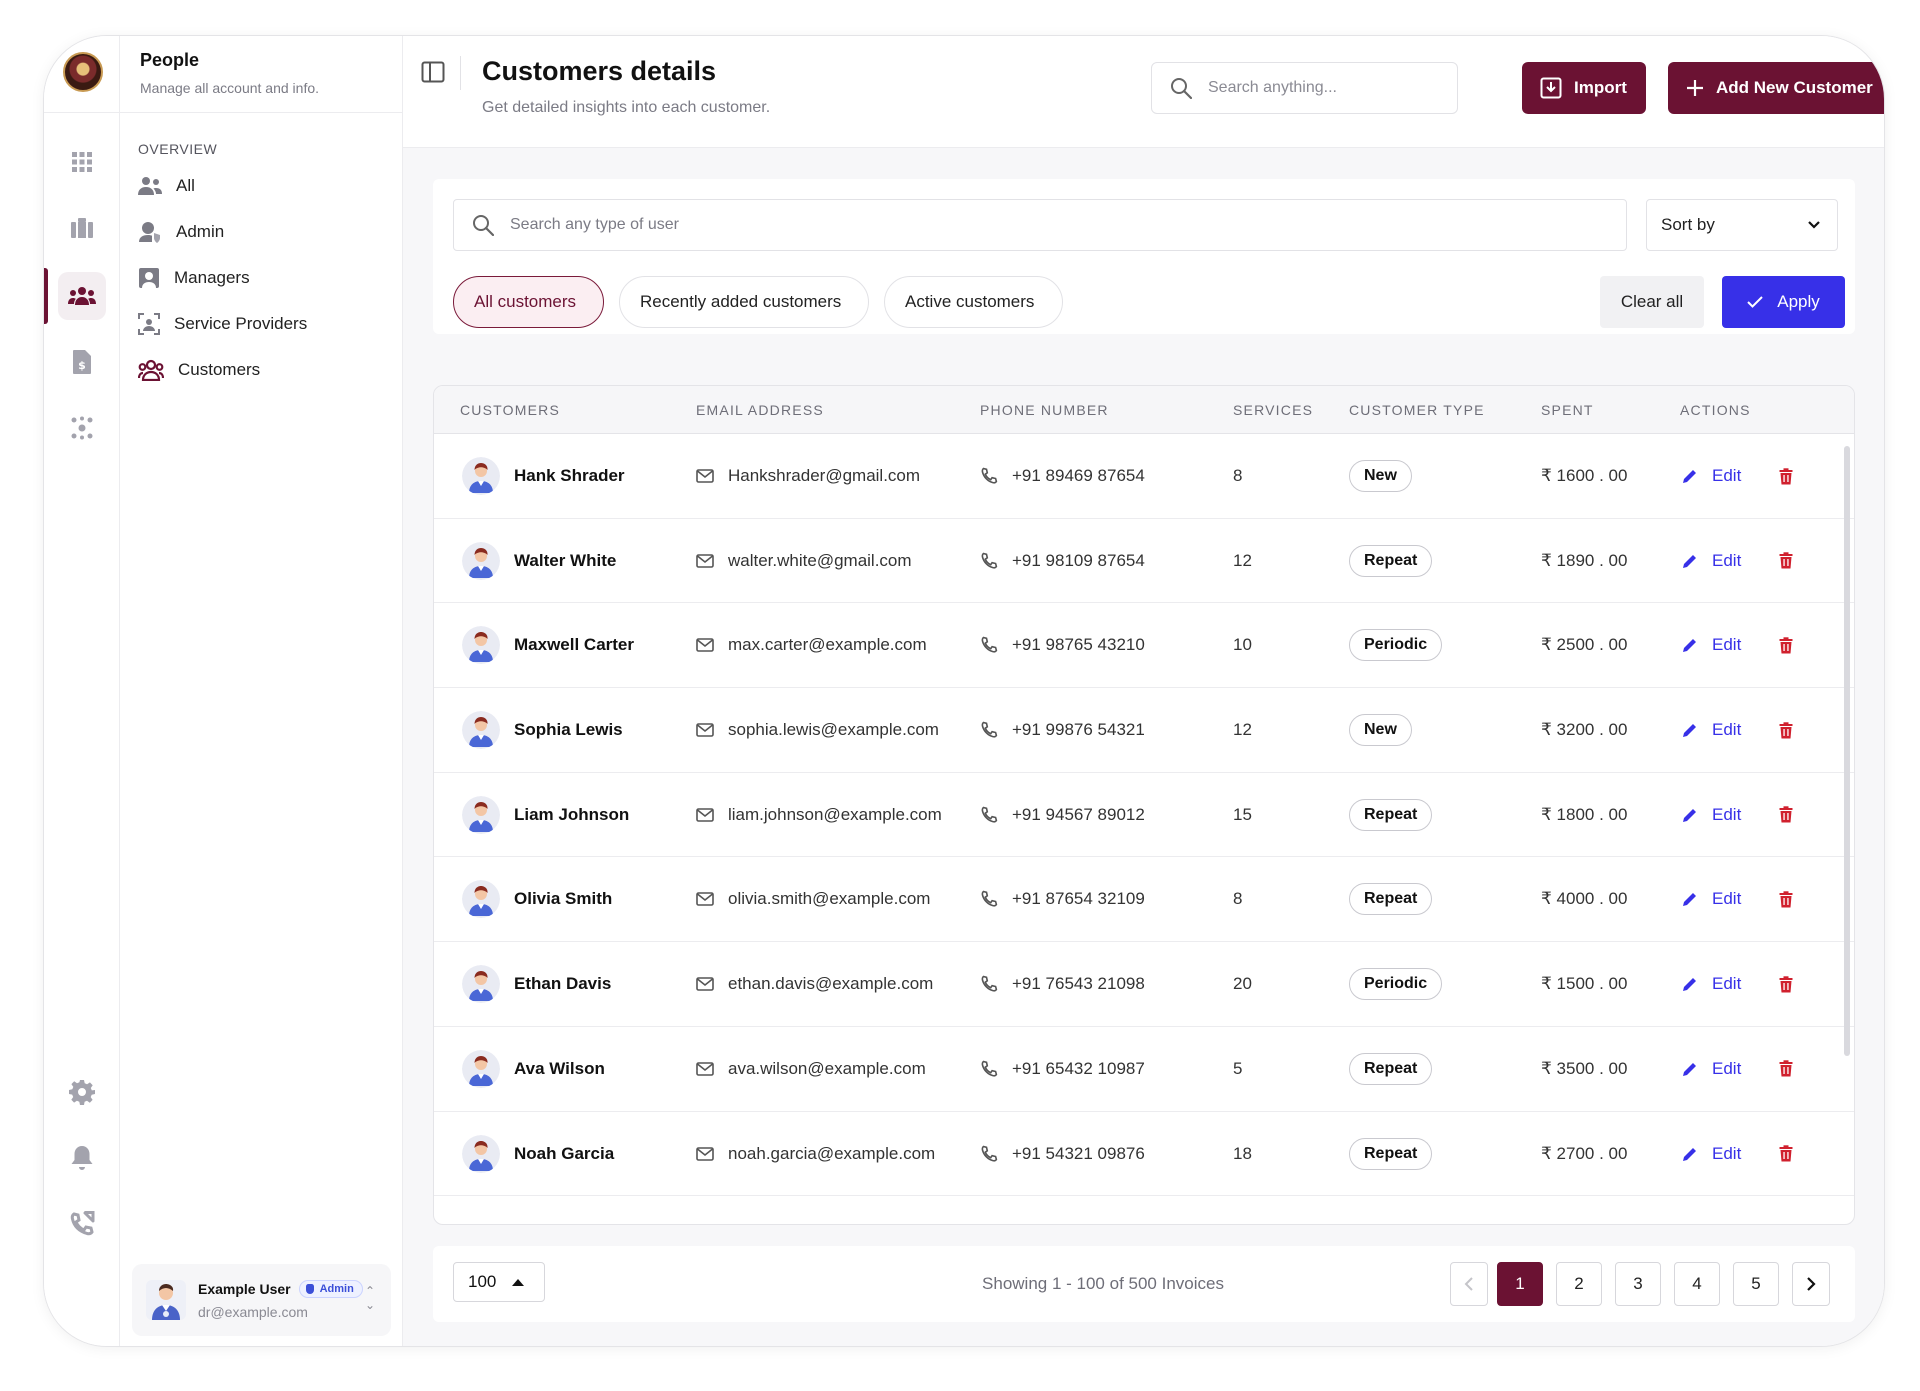 This screenshot has width=1920, height=1391. What do you see at coordinates (82, 228) in the screenshot?
I see `briefcase-icon` at bounding box center [82, 228].